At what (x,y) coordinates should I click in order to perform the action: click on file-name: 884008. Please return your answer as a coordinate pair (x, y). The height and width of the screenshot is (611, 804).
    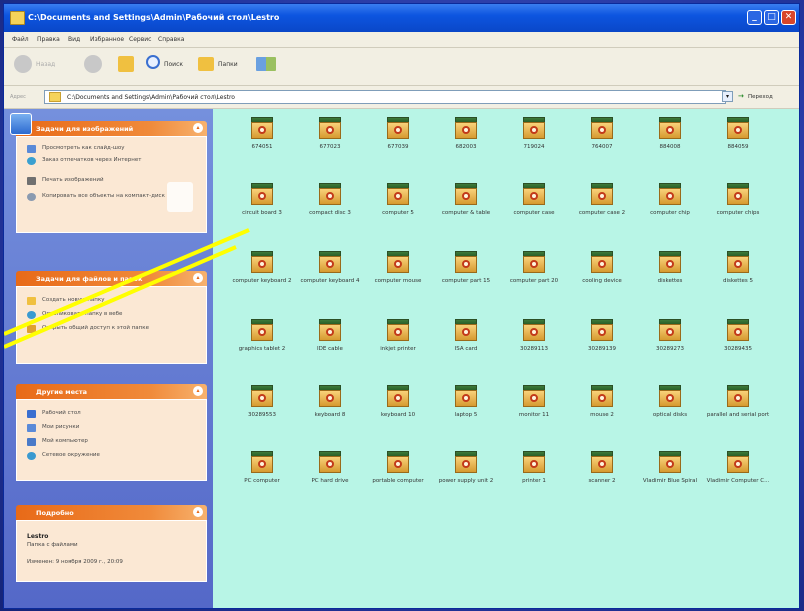
    Looking at the image, I should click on (670, 147).